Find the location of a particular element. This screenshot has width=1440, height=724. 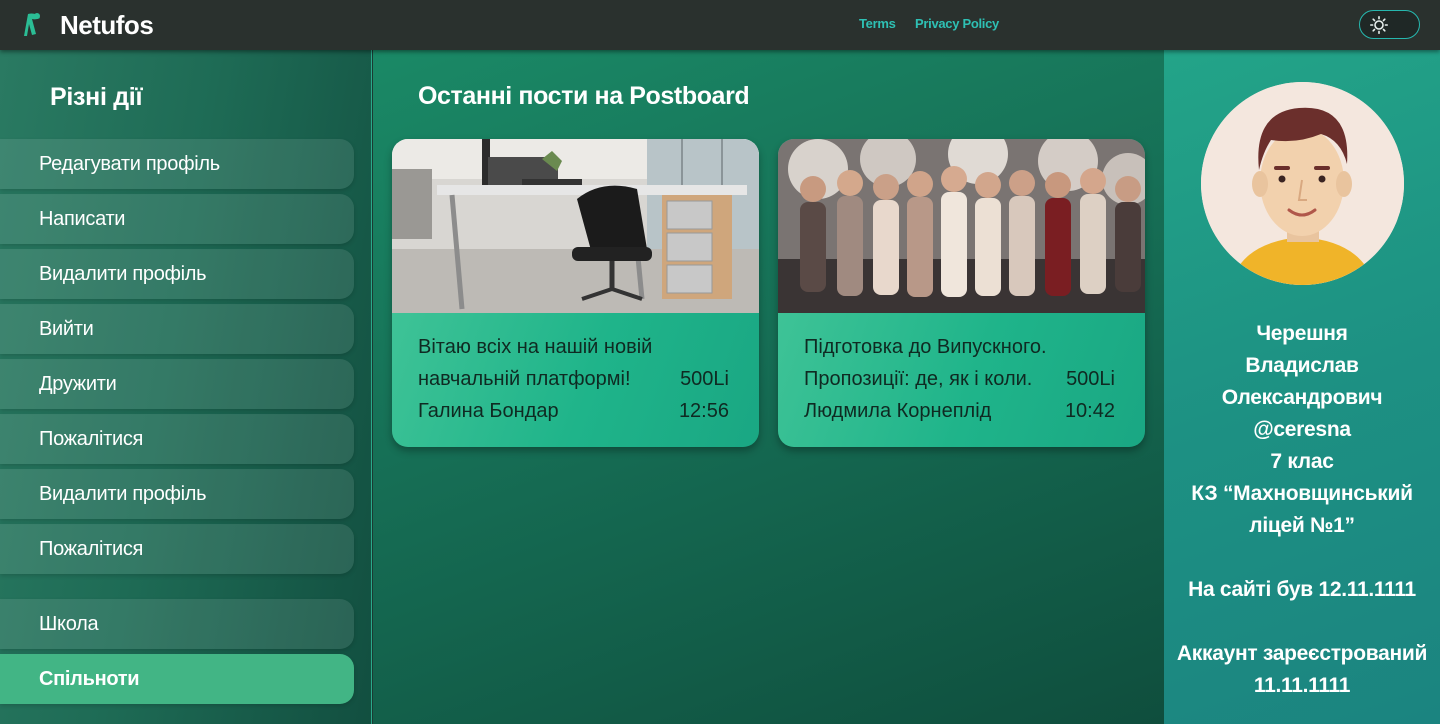

sidebar-title: Різні дії is located at coordinates (96, 97).